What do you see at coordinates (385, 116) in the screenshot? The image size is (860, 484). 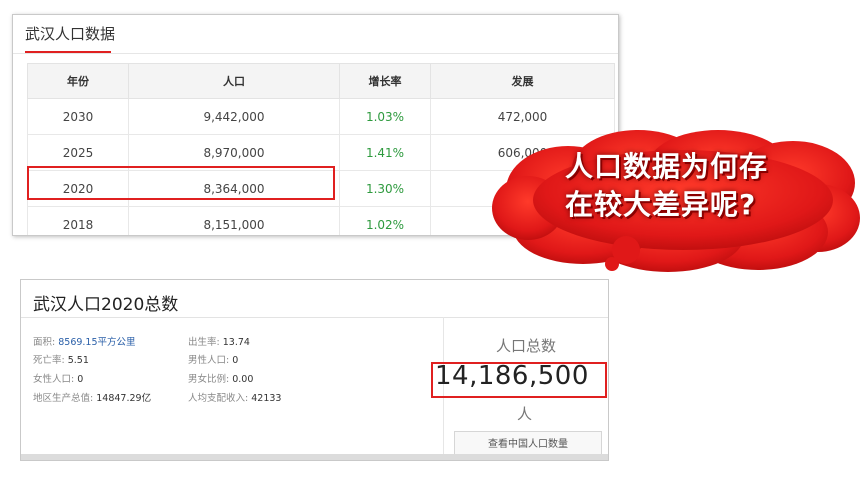 I see `cell-growth: 1.03%` at bounding box center [385, 116].